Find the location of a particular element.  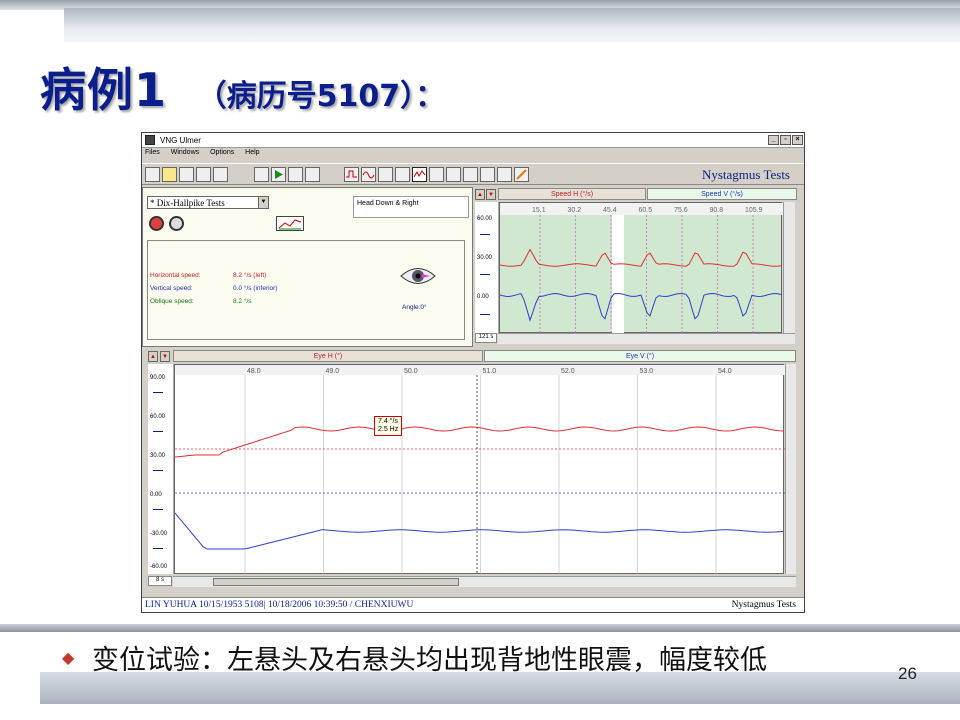

clock-button is located at coordinates (176, 223).